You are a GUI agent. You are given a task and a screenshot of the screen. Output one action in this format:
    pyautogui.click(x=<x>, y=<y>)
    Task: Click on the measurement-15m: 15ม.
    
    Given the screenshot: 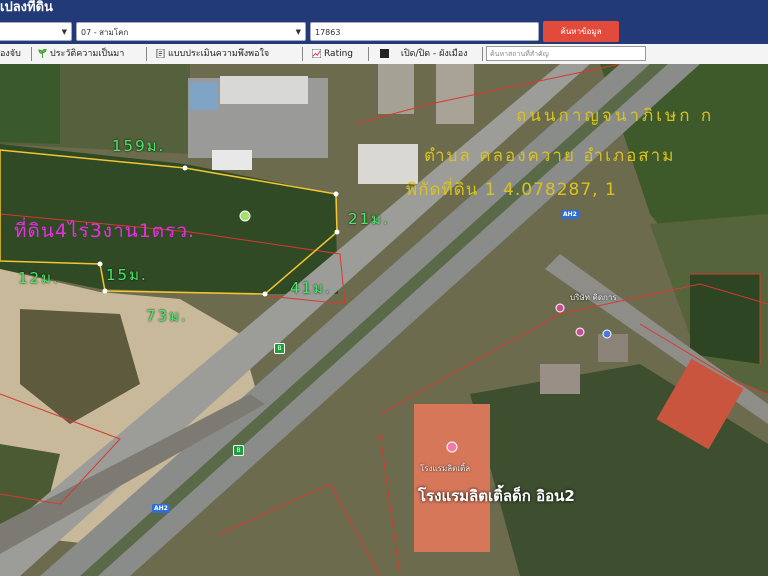 What is the action you would take?
    pyautogui.click(x=127, y=275)
    